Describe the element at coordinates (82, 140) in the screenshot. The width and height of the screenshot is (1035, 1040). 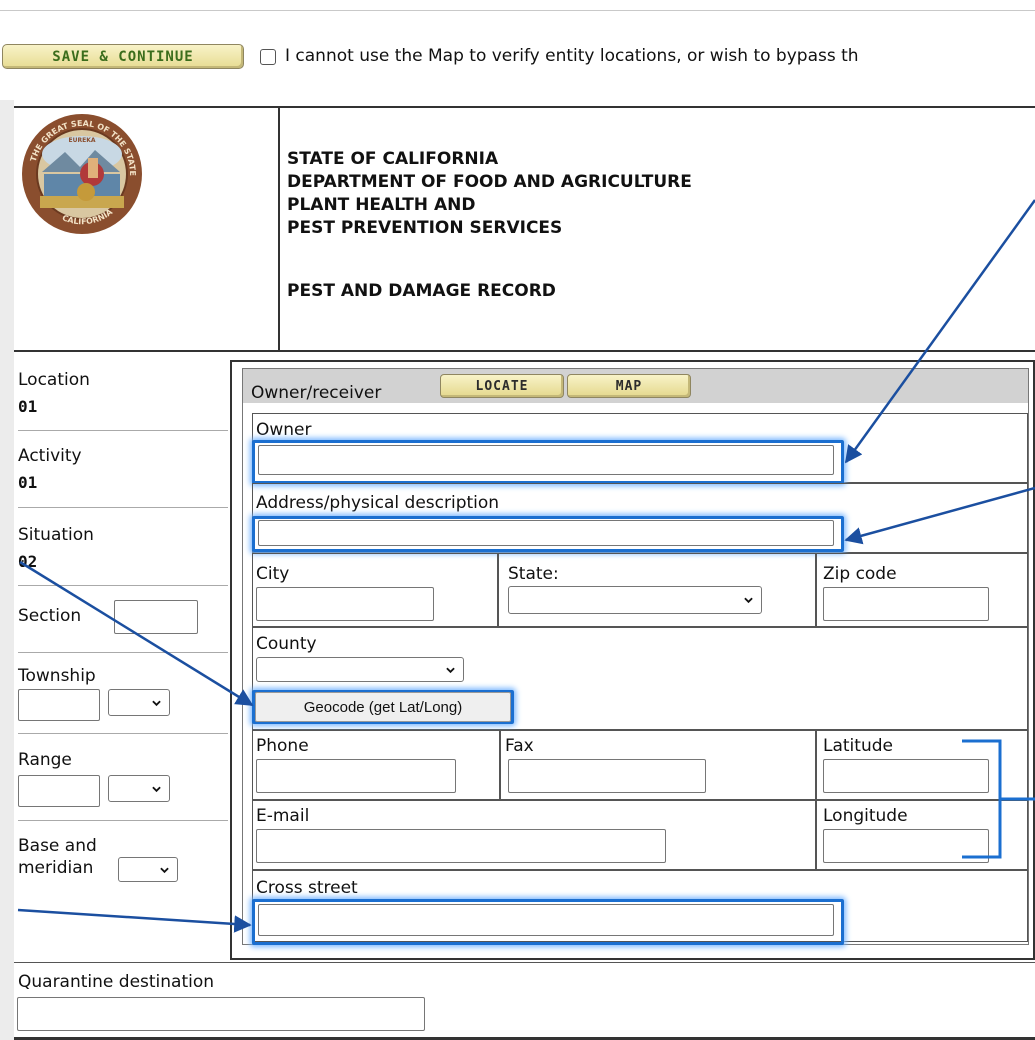
I see `seal-motto: EUREKA` at that location.